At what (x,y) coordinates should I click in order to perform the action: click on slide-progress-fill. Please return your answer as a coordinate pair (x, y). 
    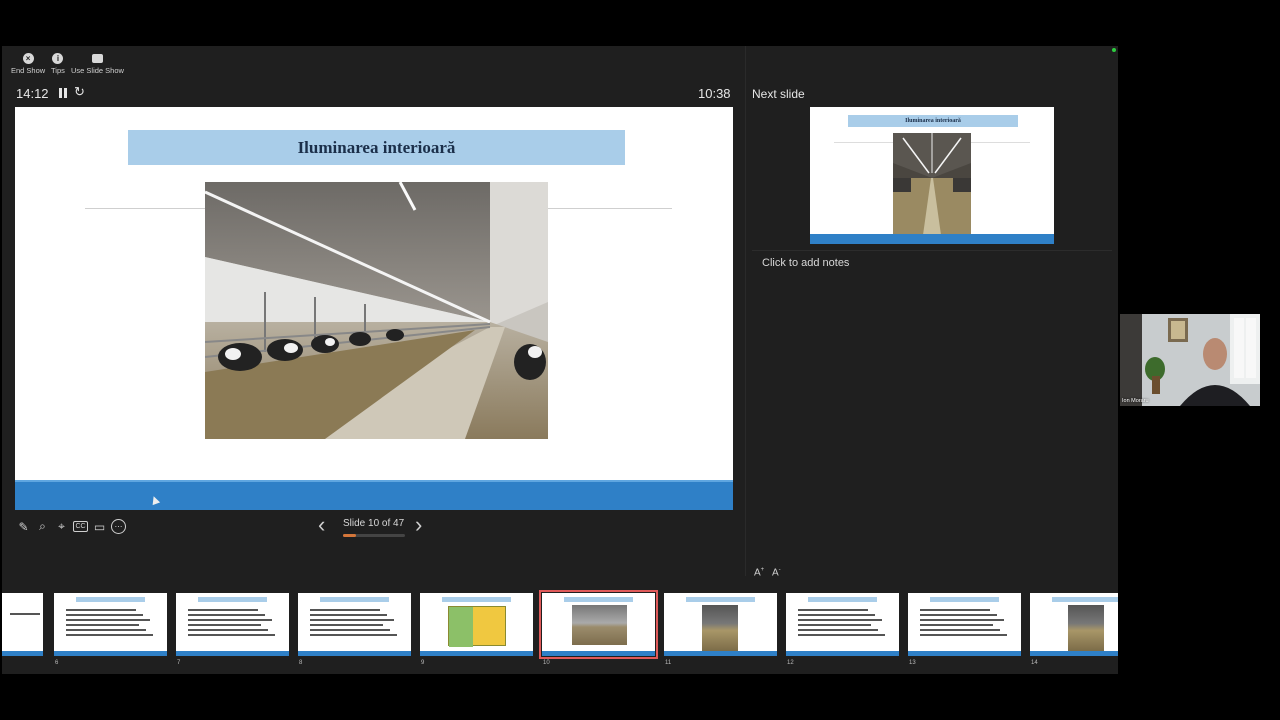
    Looking at the image, I should click on (350, 535).